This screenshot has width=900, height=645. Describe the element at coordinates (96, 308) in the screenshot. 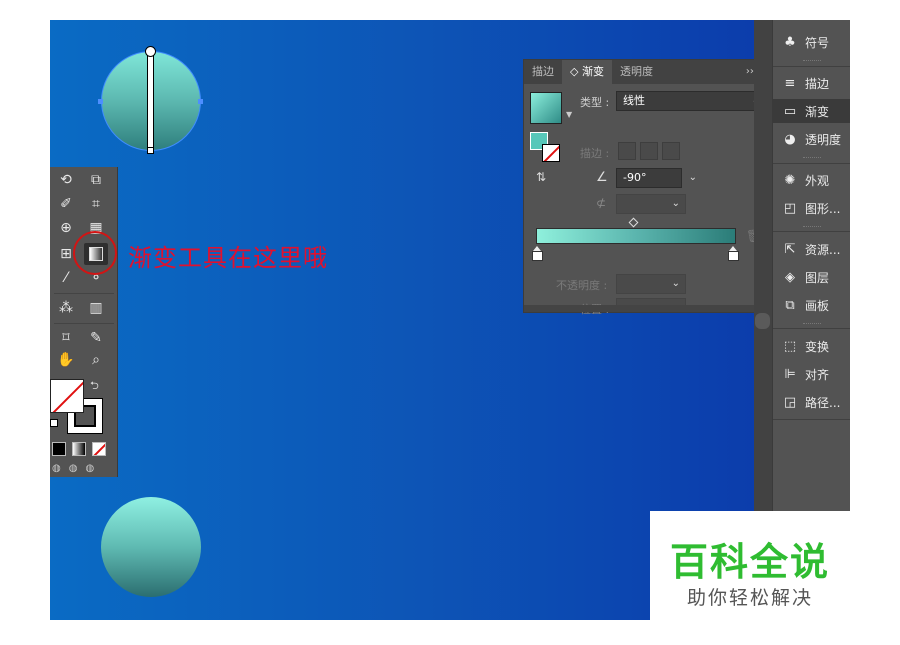

I see `column-graph-tool-icon: ▥` at that location.